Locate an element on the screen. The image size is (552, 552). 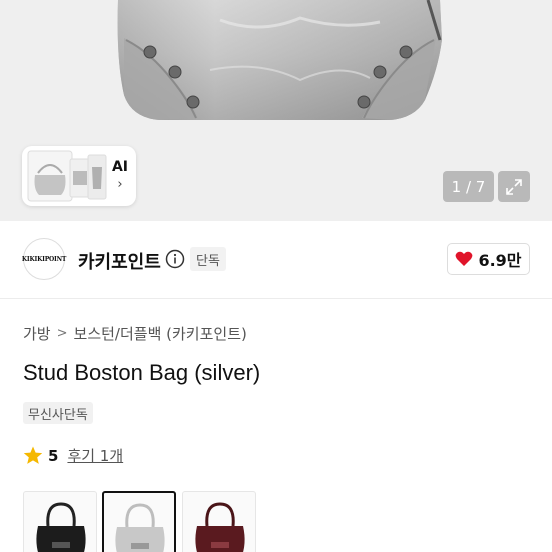
variant-silver is located at coordinates (139, 521).